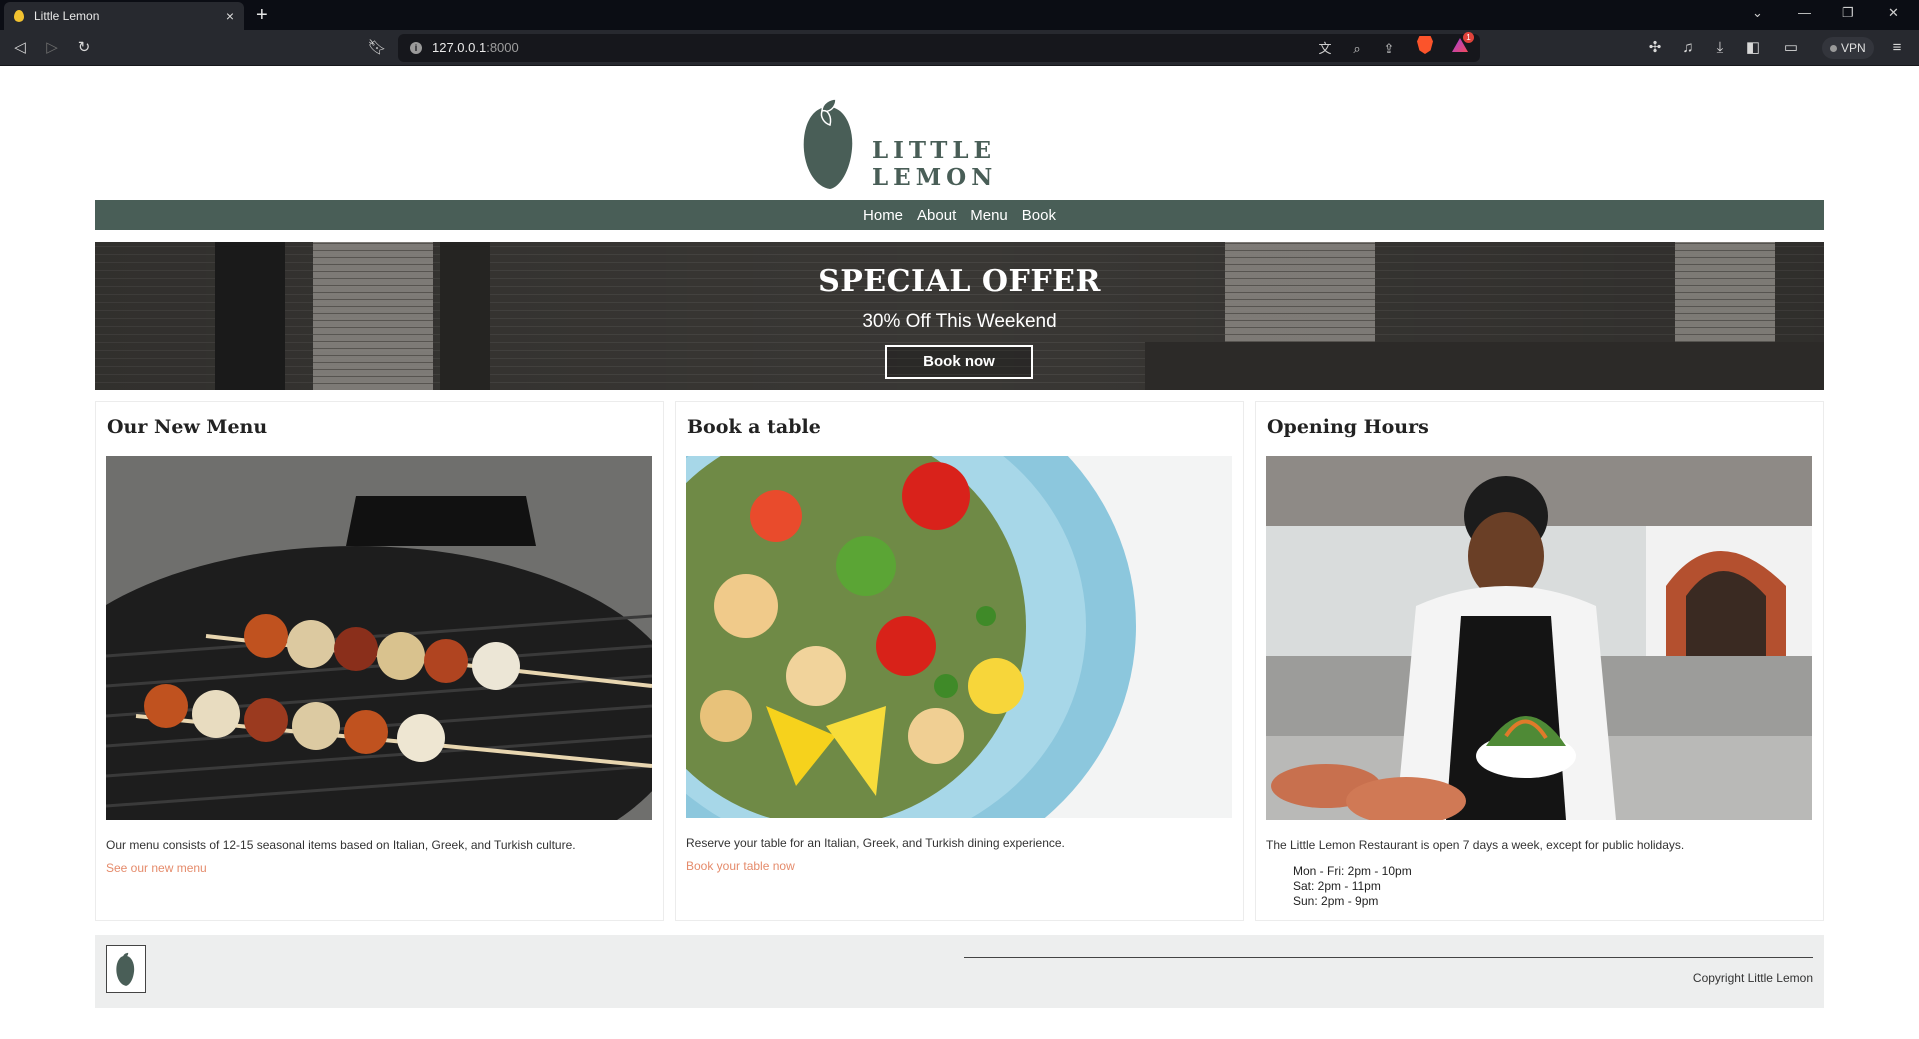 The height and width of the screenshot is (1039, 1919). I want to click on nav-item-book: Book, so click(1039, 215).